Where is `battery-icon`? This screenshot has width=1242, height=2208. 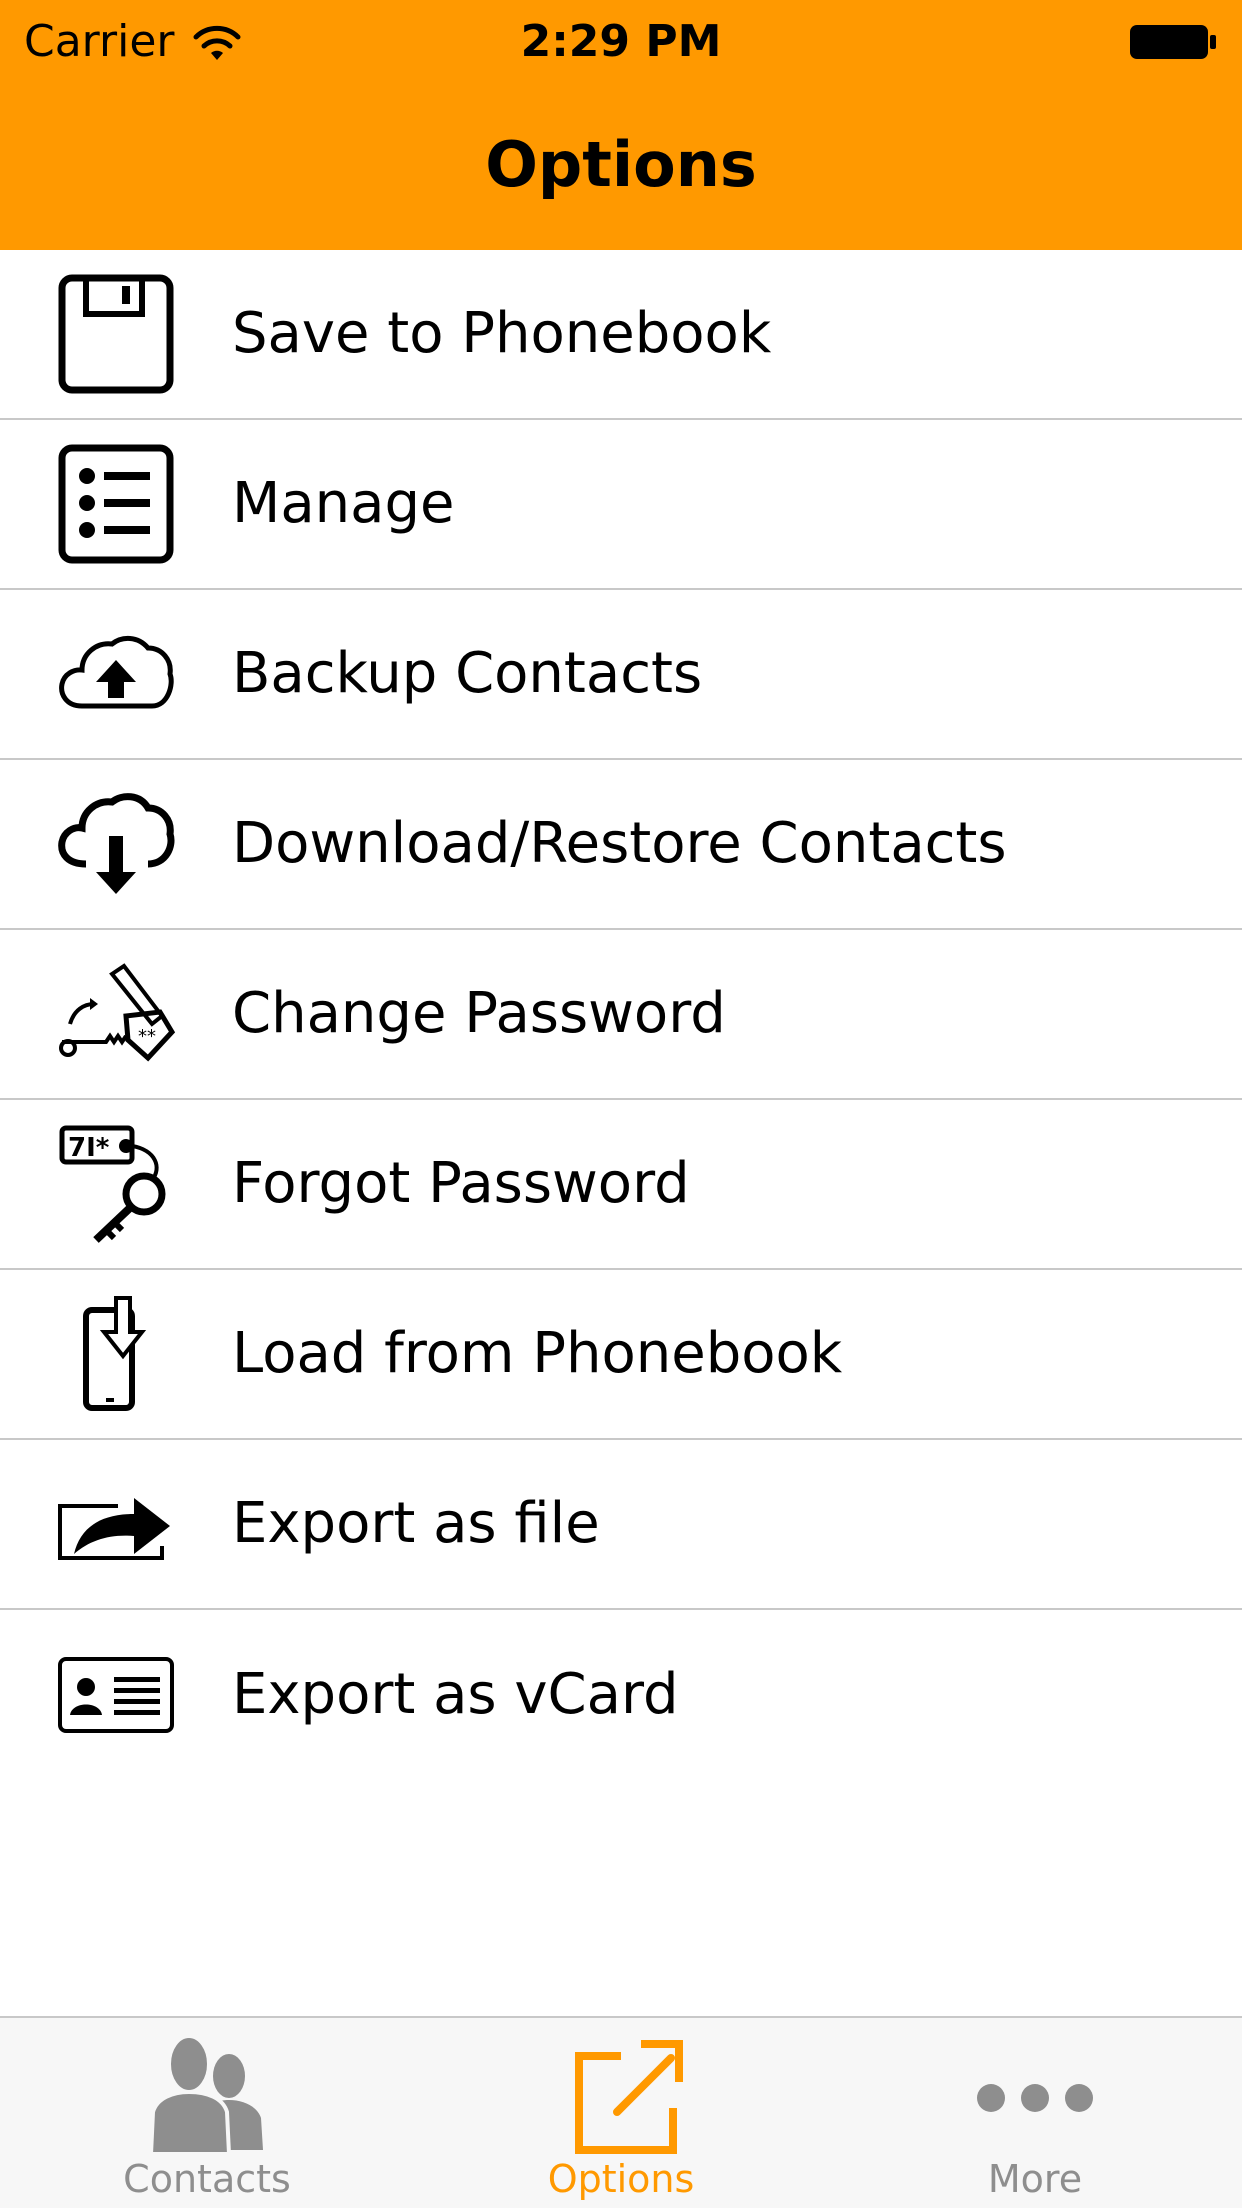
battery-icon is located at coordinates (1173, 42).